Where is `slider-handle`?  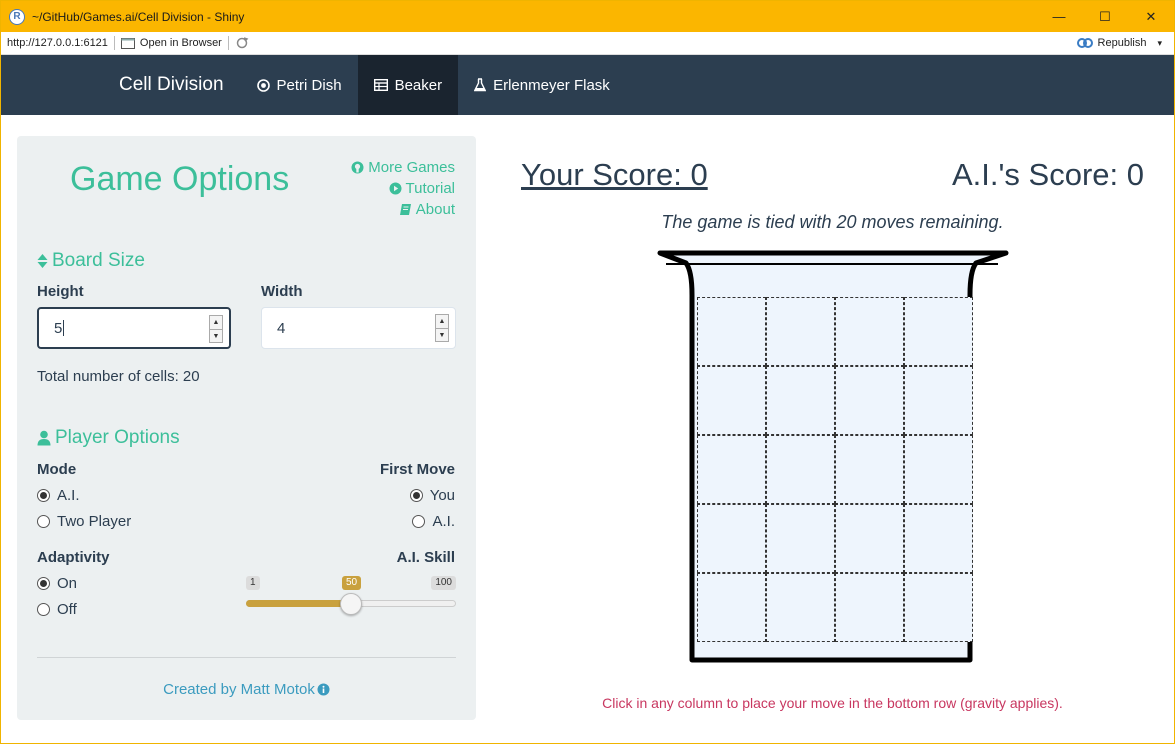 slider-handle is located at coordinates (351, 604).